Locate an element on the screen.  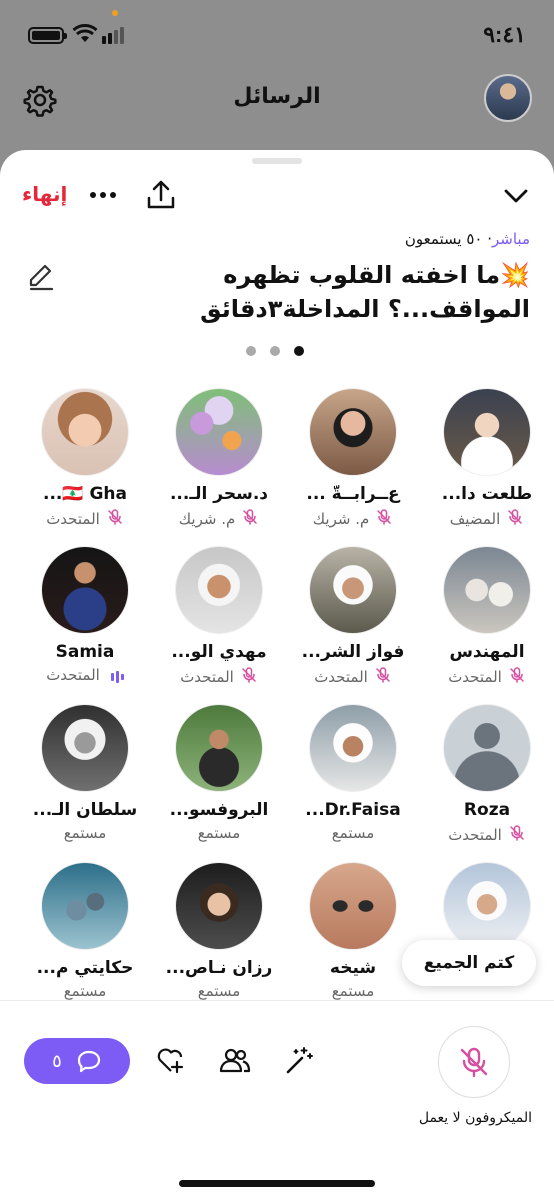
participant-name: شيخه is located at coordinates (353, 968).